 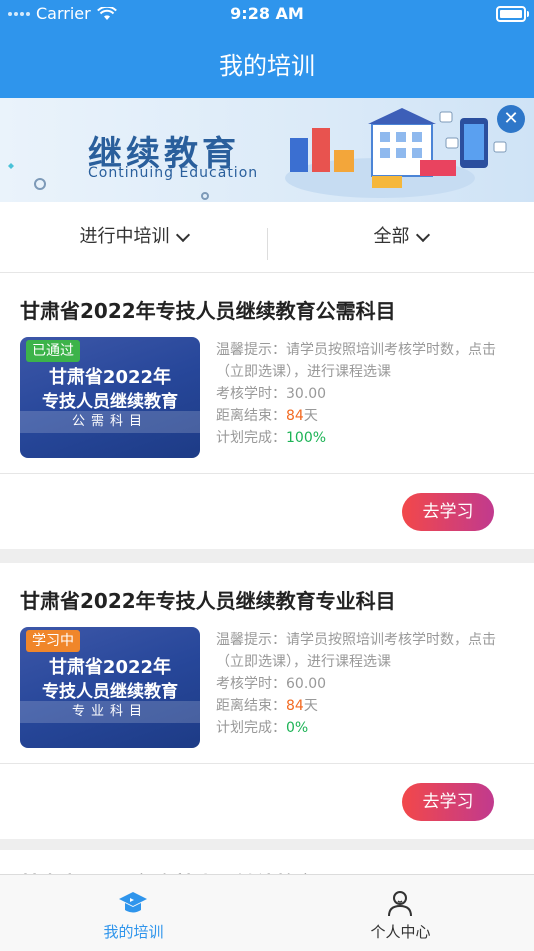 What do you see at coordinates (208, 309) in the screenshot?
I see `course-title: 甘肃省2022年专技人员继续教育公需科目` at bounding box center [208, 309].